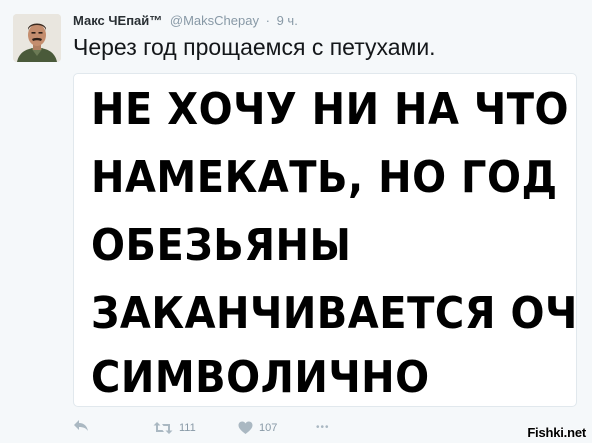  I want to click on heart-icon, so click(245, 427).